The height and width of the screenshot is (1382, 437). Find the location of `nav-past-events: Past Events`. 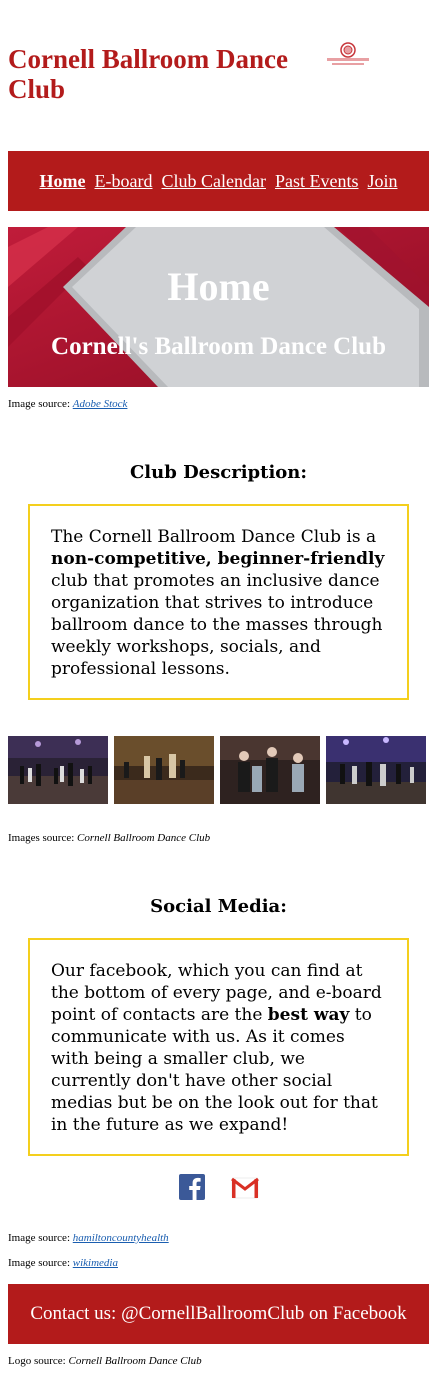

nav-past-events: Past Events is located at coordinates (317, 181).